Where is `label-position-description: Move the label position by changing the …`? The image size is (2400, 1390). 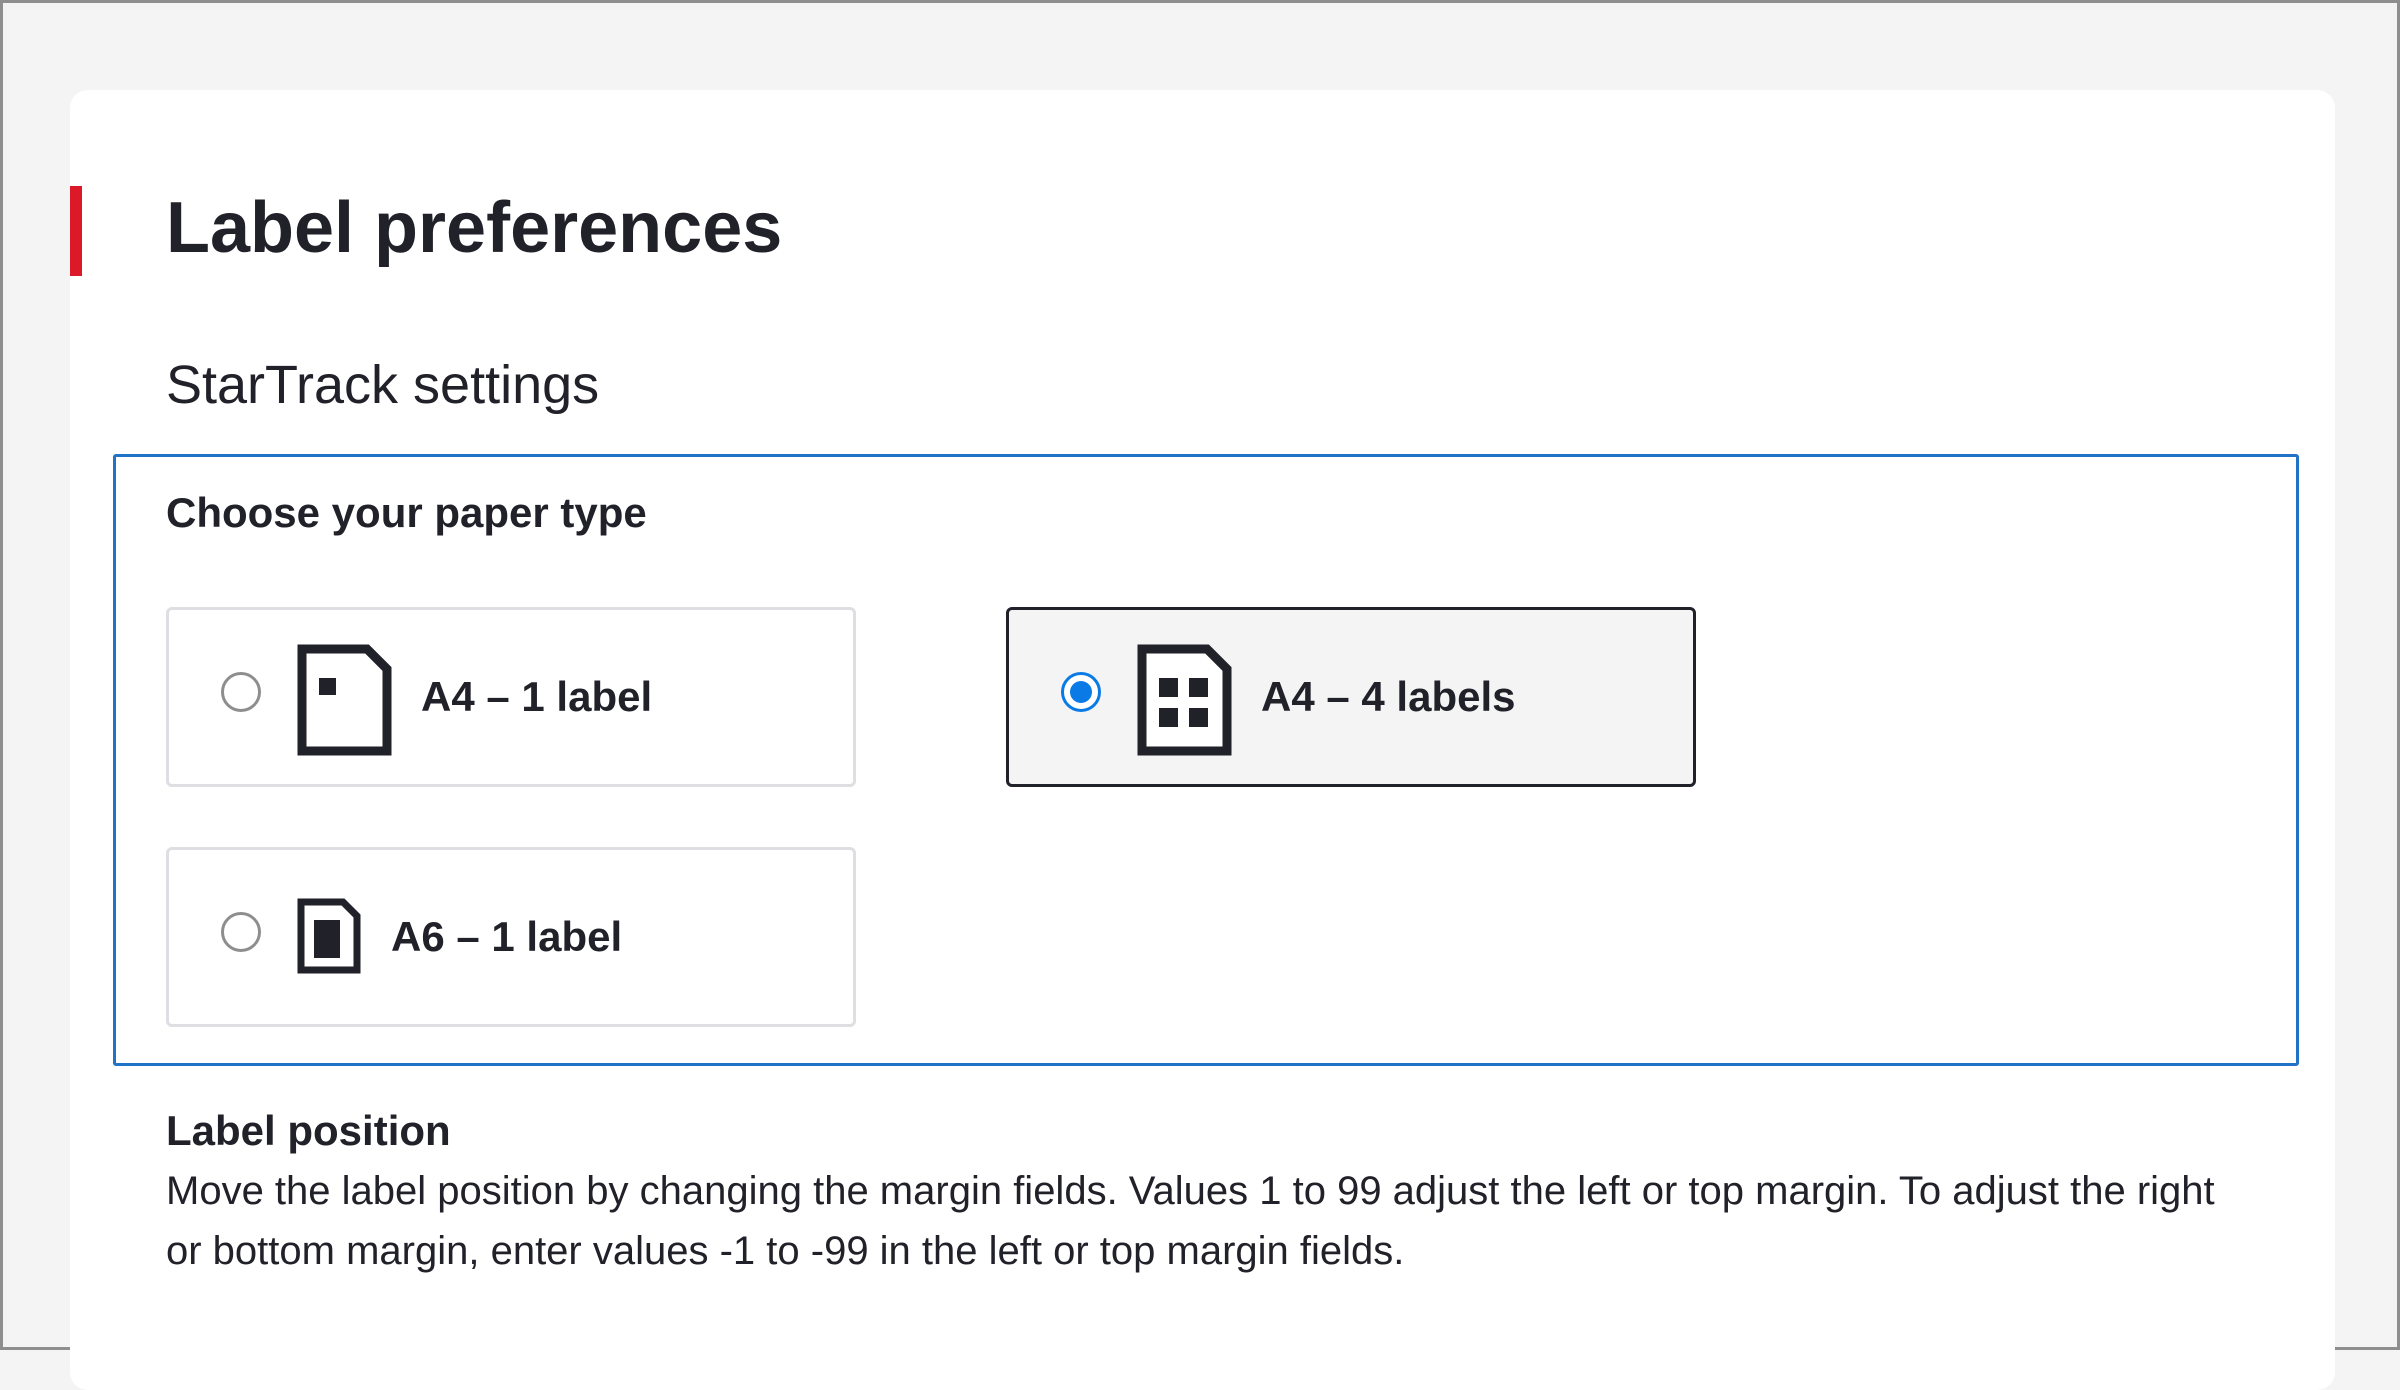 label-position-description: Move the label position by changing the … is located at coordinates (1190, 1221).